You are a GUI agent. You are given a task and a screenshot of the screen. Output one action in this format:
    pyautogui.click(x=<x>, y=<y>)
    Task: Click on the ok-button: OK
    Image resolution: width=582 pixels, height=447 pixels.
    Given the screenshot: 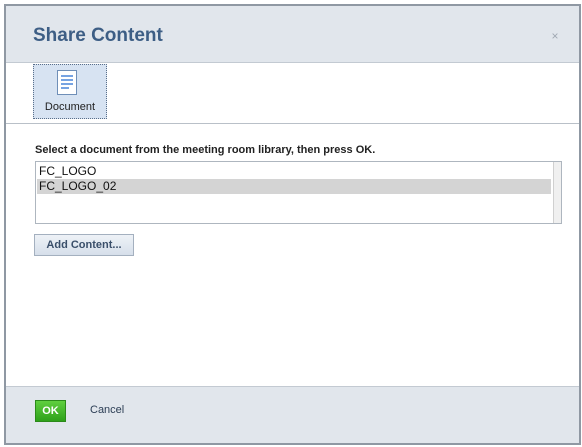 What is the action you would take?
    pyautogui.click(x=50, y=411)
    